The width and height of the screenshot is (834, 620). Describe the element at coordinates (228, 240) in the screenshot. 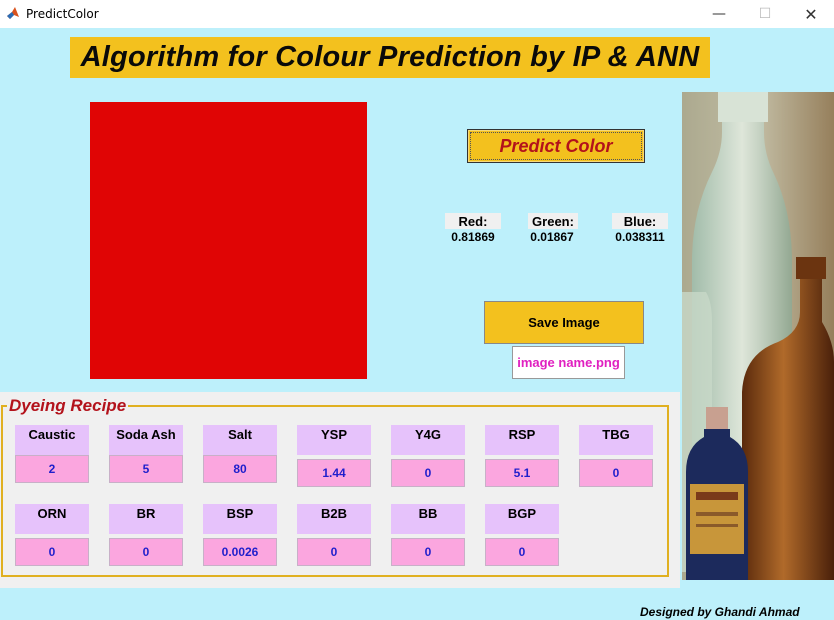

I see `predicted-color-swatch` at that location.